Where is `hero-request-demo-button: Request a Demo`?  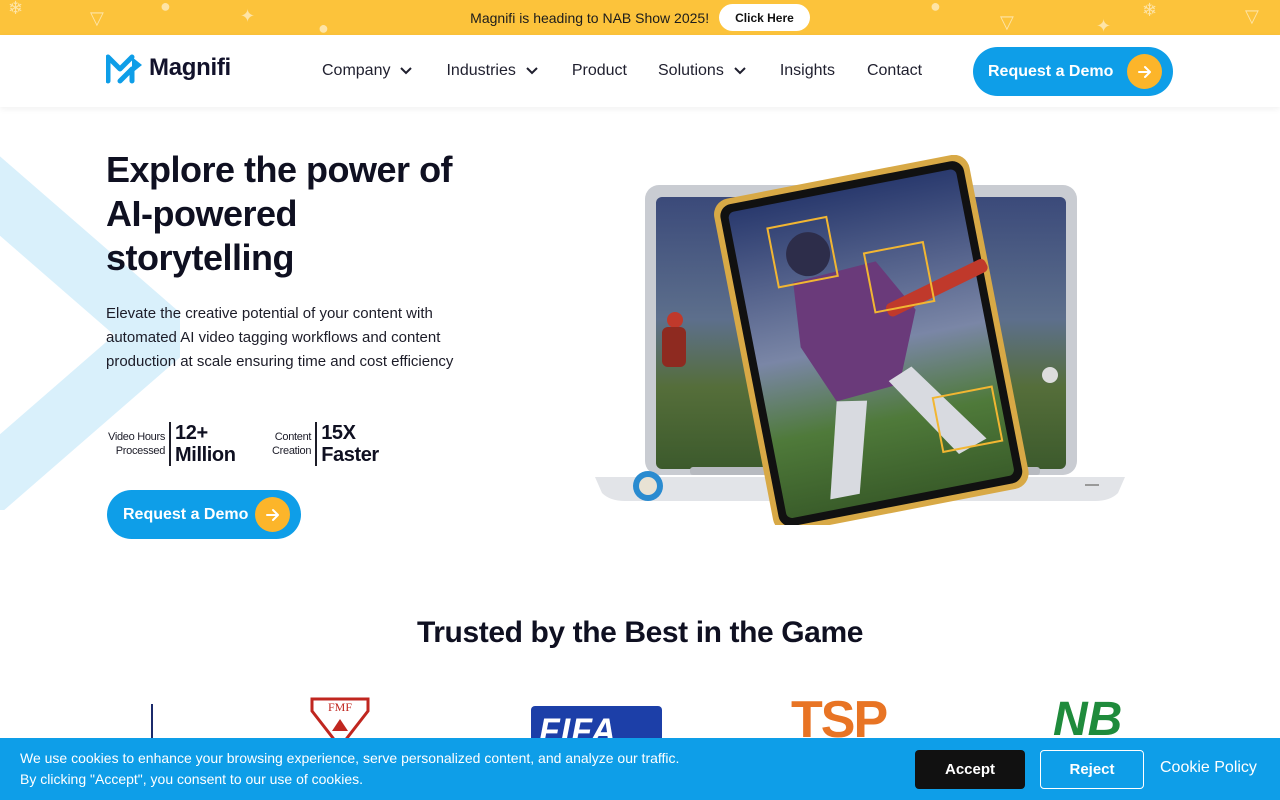
hero-request-demo-button: Request a Demo is located at coordinates (204, 514).